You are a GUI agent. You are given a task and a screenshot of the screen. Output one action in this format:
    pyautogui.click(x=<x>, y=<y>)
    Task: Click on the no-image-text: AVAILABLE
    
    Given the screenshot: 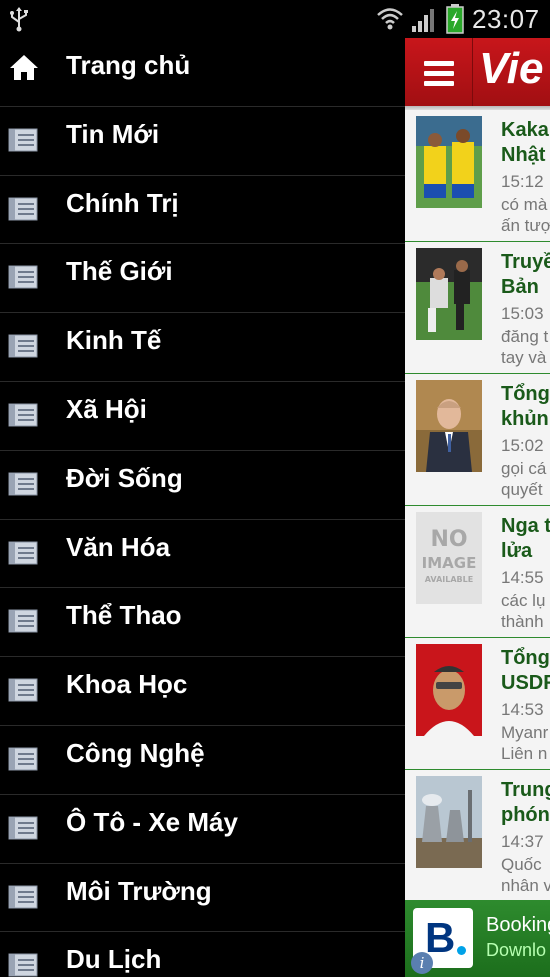 What is the action you would take?
    pyautogui.click(x=449, y=579)
    